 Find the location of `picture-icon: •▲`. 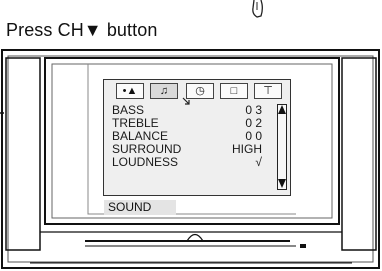

picture-icon: •▲ is located at coordinates (130, 91).